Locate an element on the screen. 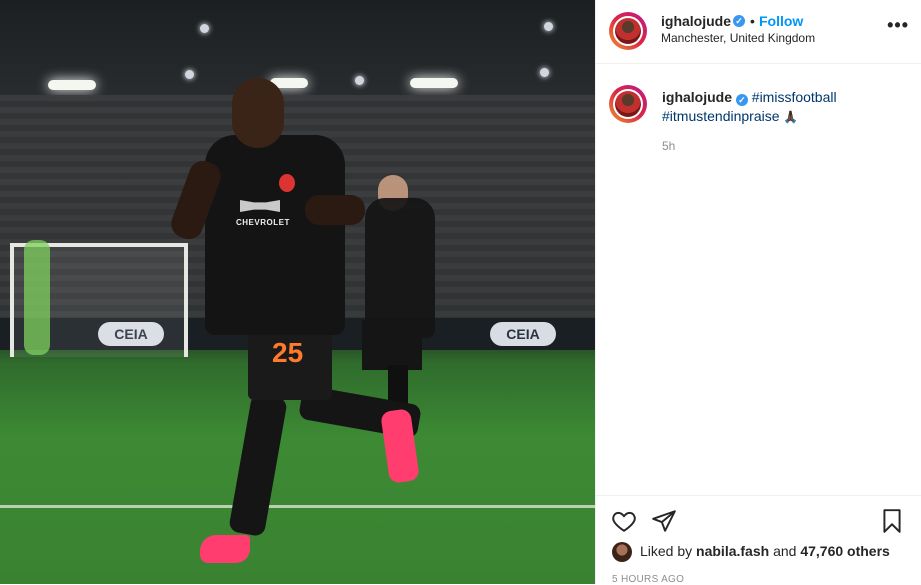 The width and height of the screenshot is (921, 585). jersey-number: 25 is located at coordinates (288, 352).